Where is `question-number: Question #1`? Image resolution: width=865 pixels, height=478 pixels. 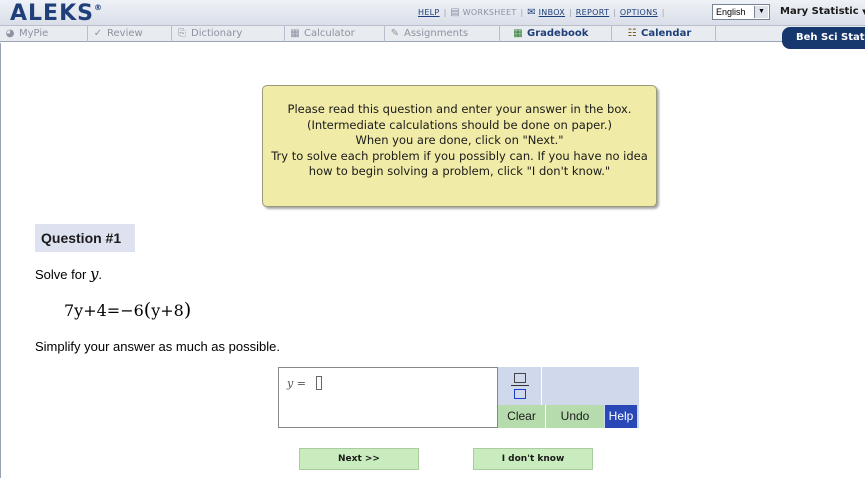
question-number: Question #1 is located at coordinates (85, 238).